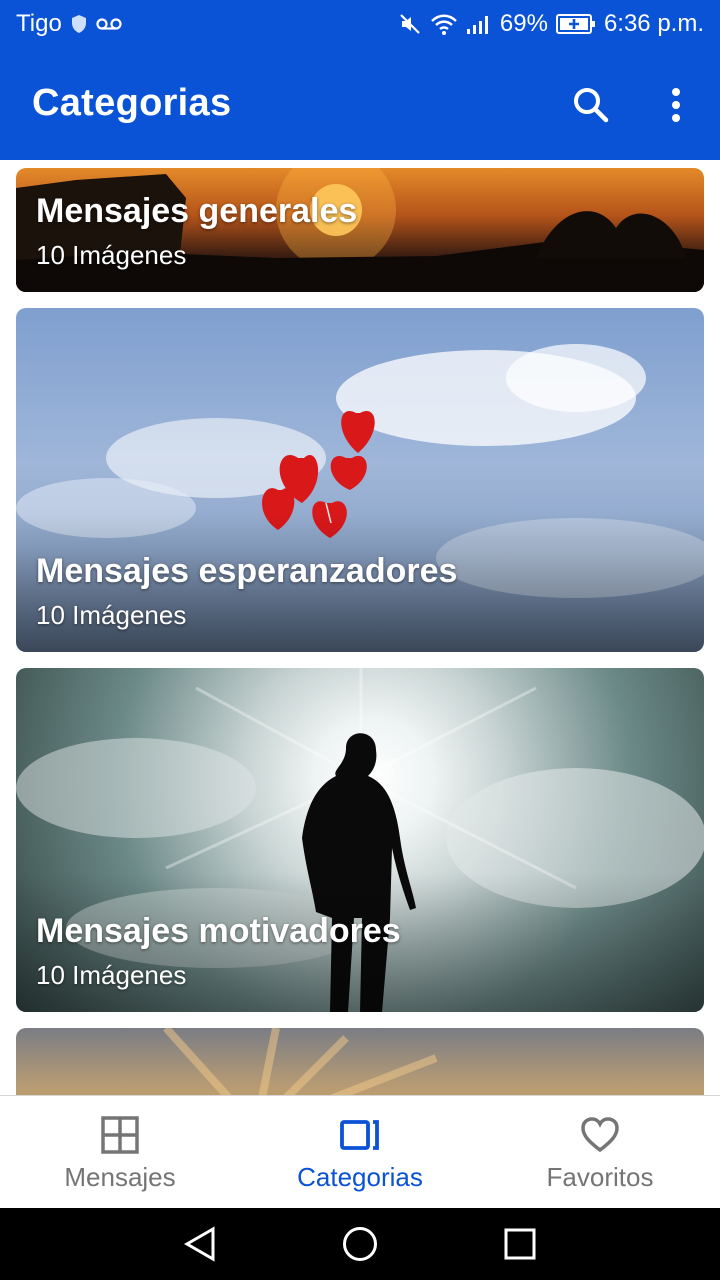 The width and height of the screenshot is (720, 1280). I want to click on nav-item-mensajes: Mensajes, so click(120, 1152).